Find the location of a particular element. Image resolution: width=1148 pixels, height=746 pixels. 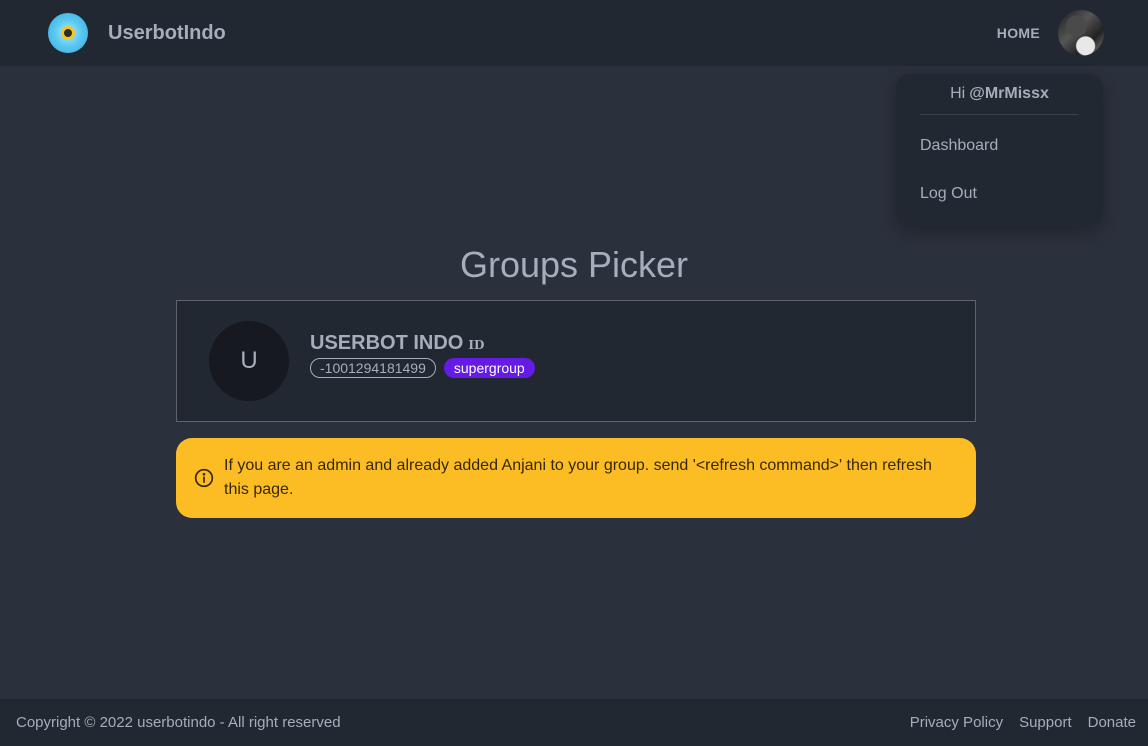

group-type-badge: supergroup is located at coordinates (489, 368).